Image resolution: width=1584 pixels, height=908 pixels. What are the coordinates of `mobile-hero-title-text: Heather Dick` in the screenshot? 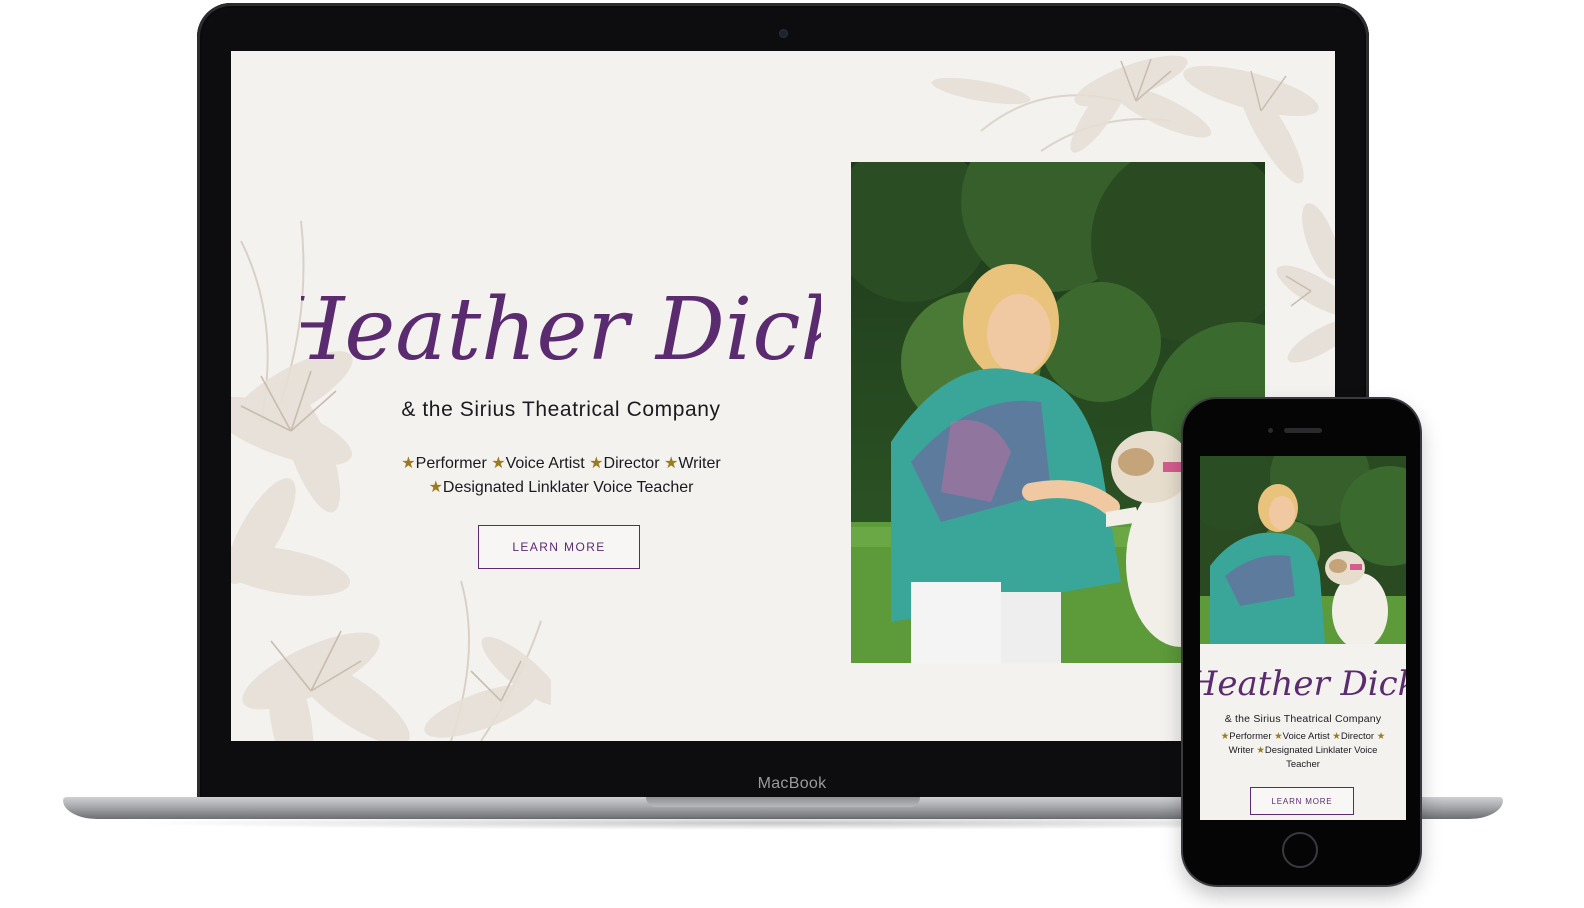 It's located at (1303, 684).